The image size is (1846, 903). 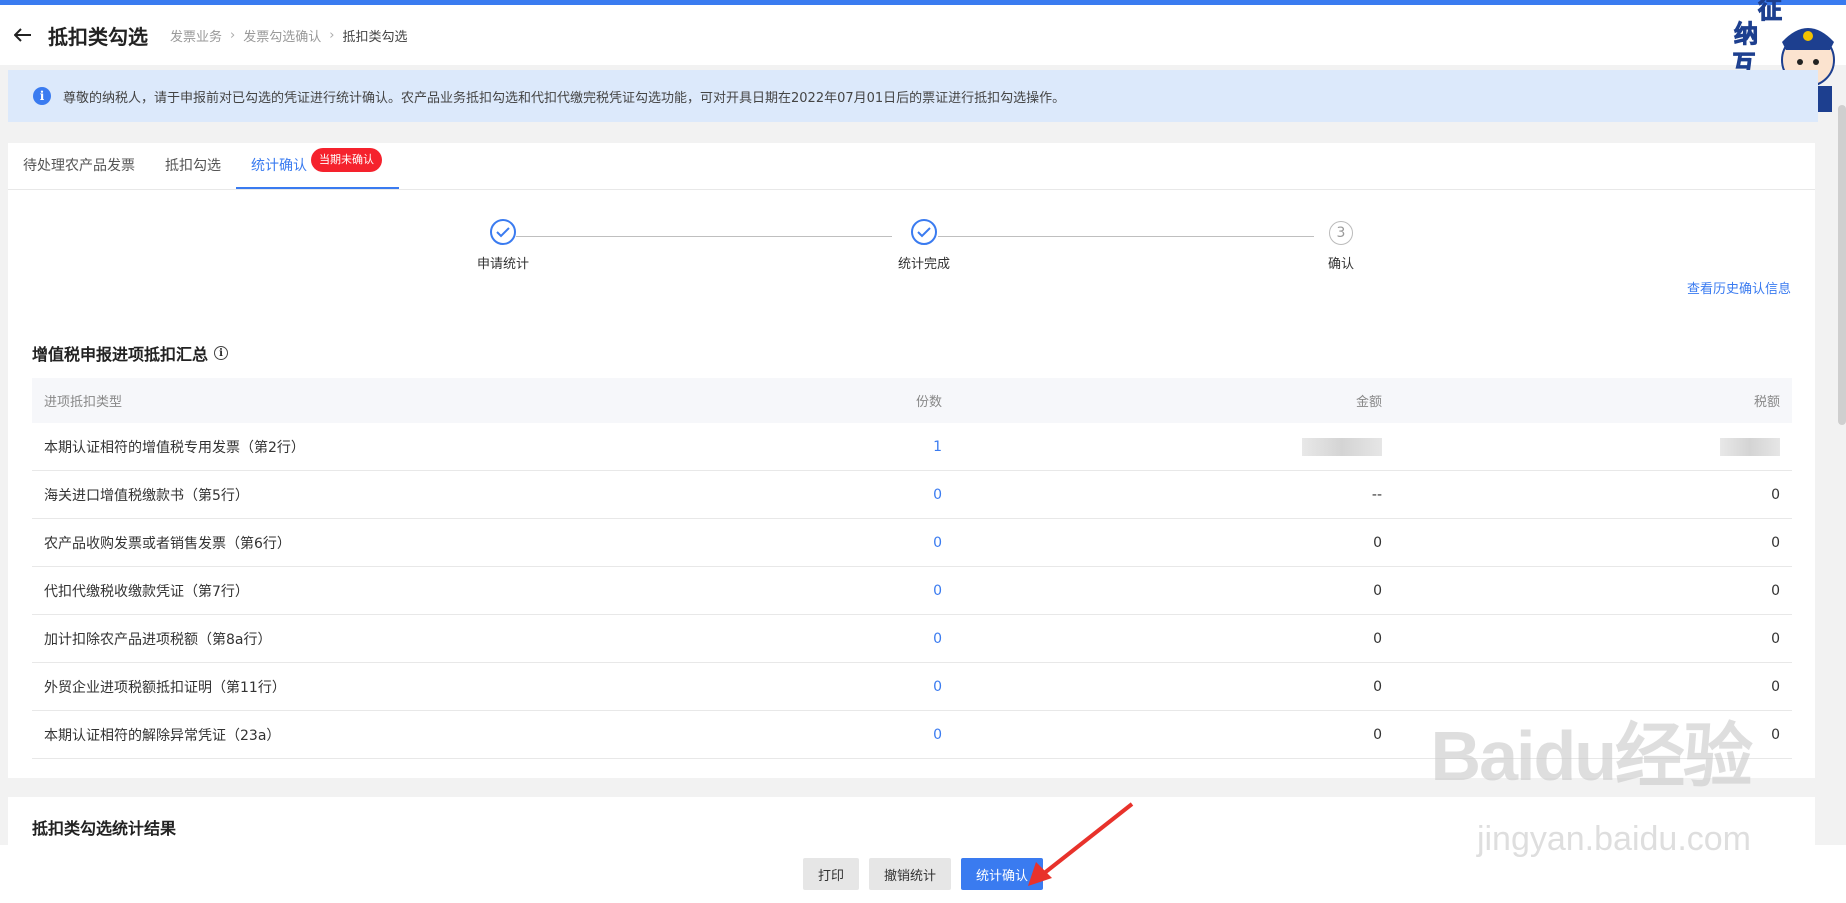 What do you see at coordinates (1766, 402) in the screenshot?
I see `col-header-tax: 税额` at bounding box center [1766, 402].